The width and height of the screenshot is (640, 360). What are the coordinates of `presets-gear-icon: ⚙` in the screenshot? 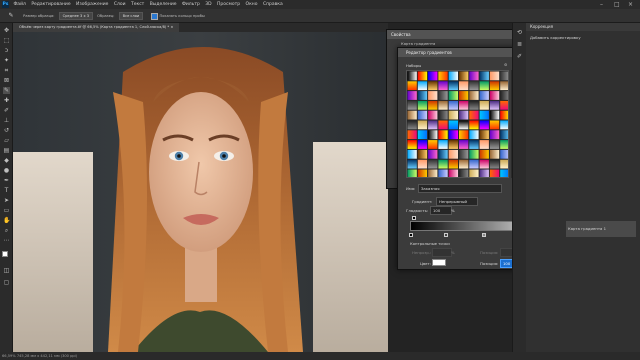 It's located at (505, 64).